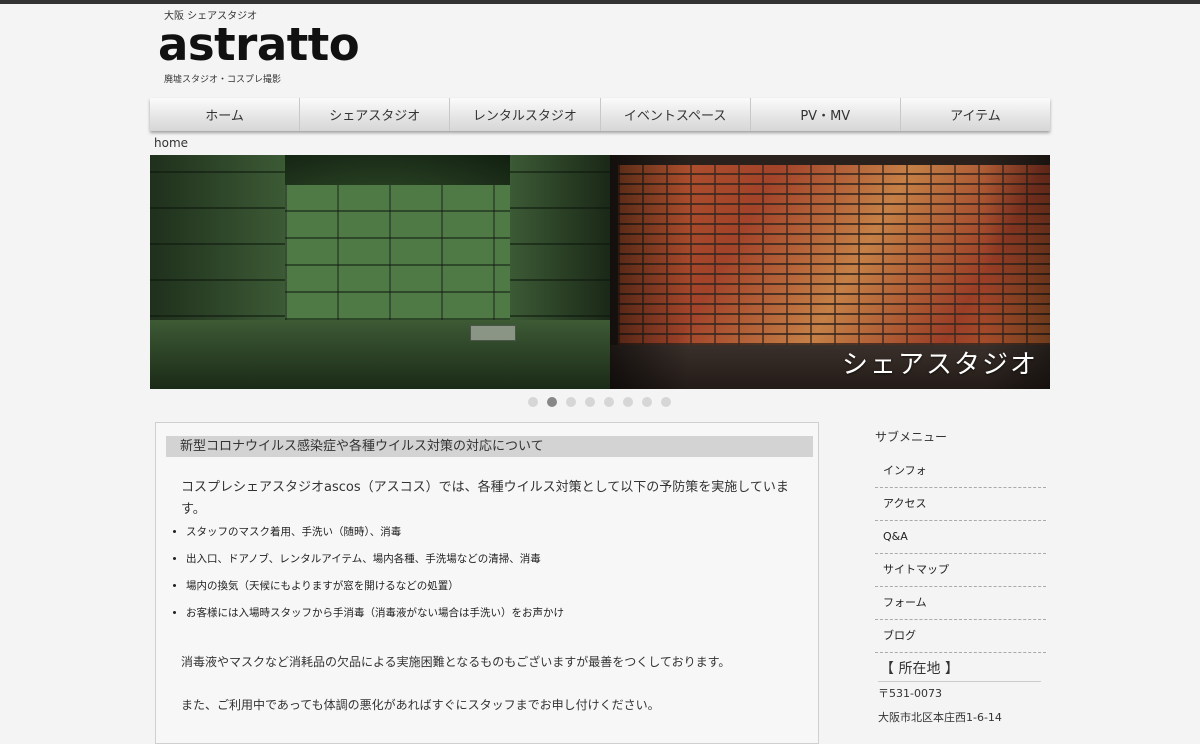 The height and width of the screenshot is (744, 1200). What do you see at coordinates (493, 333) in the screenshot?
I see `concrete-block` at bounding box center [493, 333].